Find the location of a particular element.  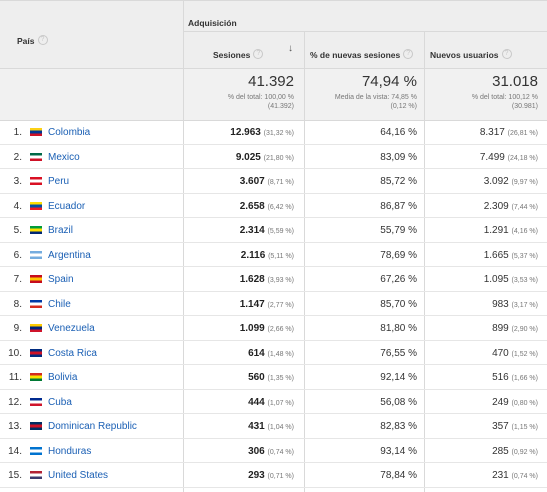

nuevos-usuarios-value: 983 is located at coordinates (500, 304).